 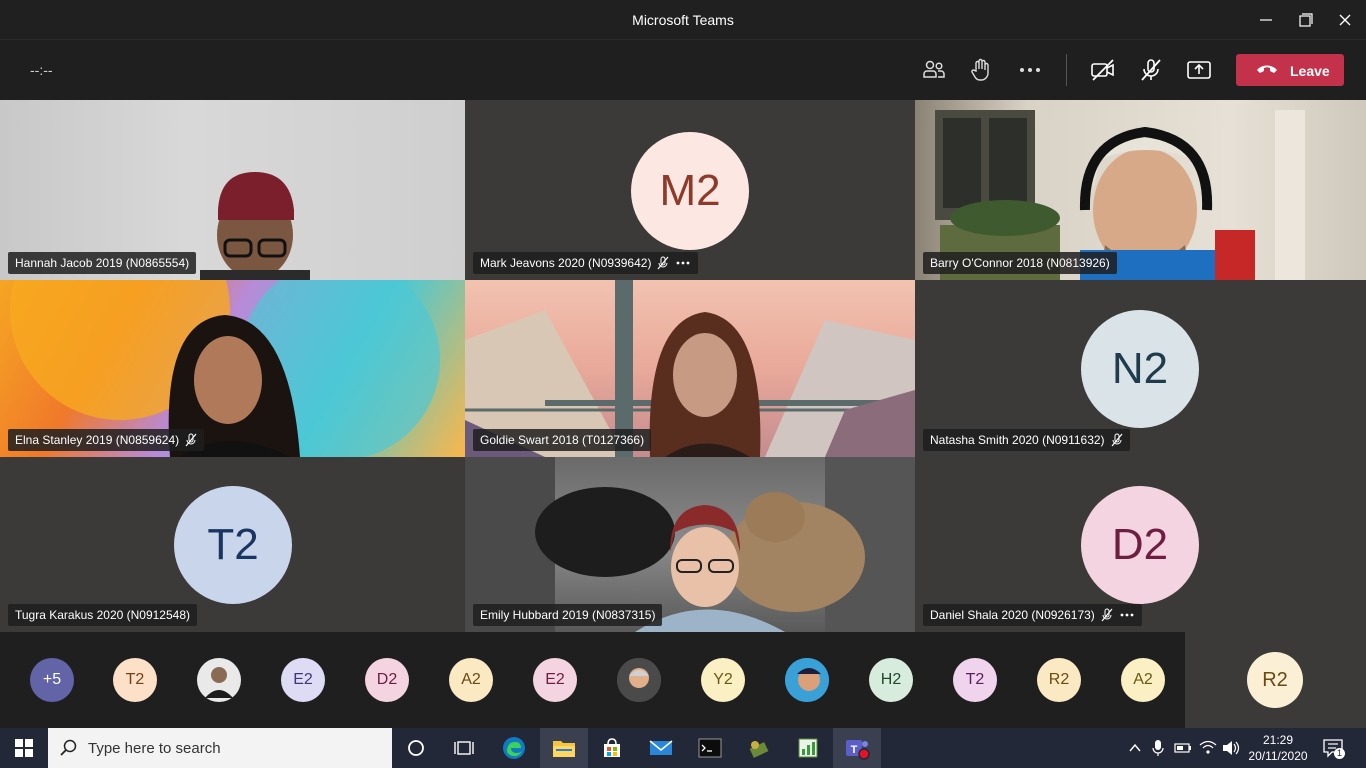 I want to click on participant-name: Hannah Jacob 2019 (N0865554), so click(x=102, y=263).